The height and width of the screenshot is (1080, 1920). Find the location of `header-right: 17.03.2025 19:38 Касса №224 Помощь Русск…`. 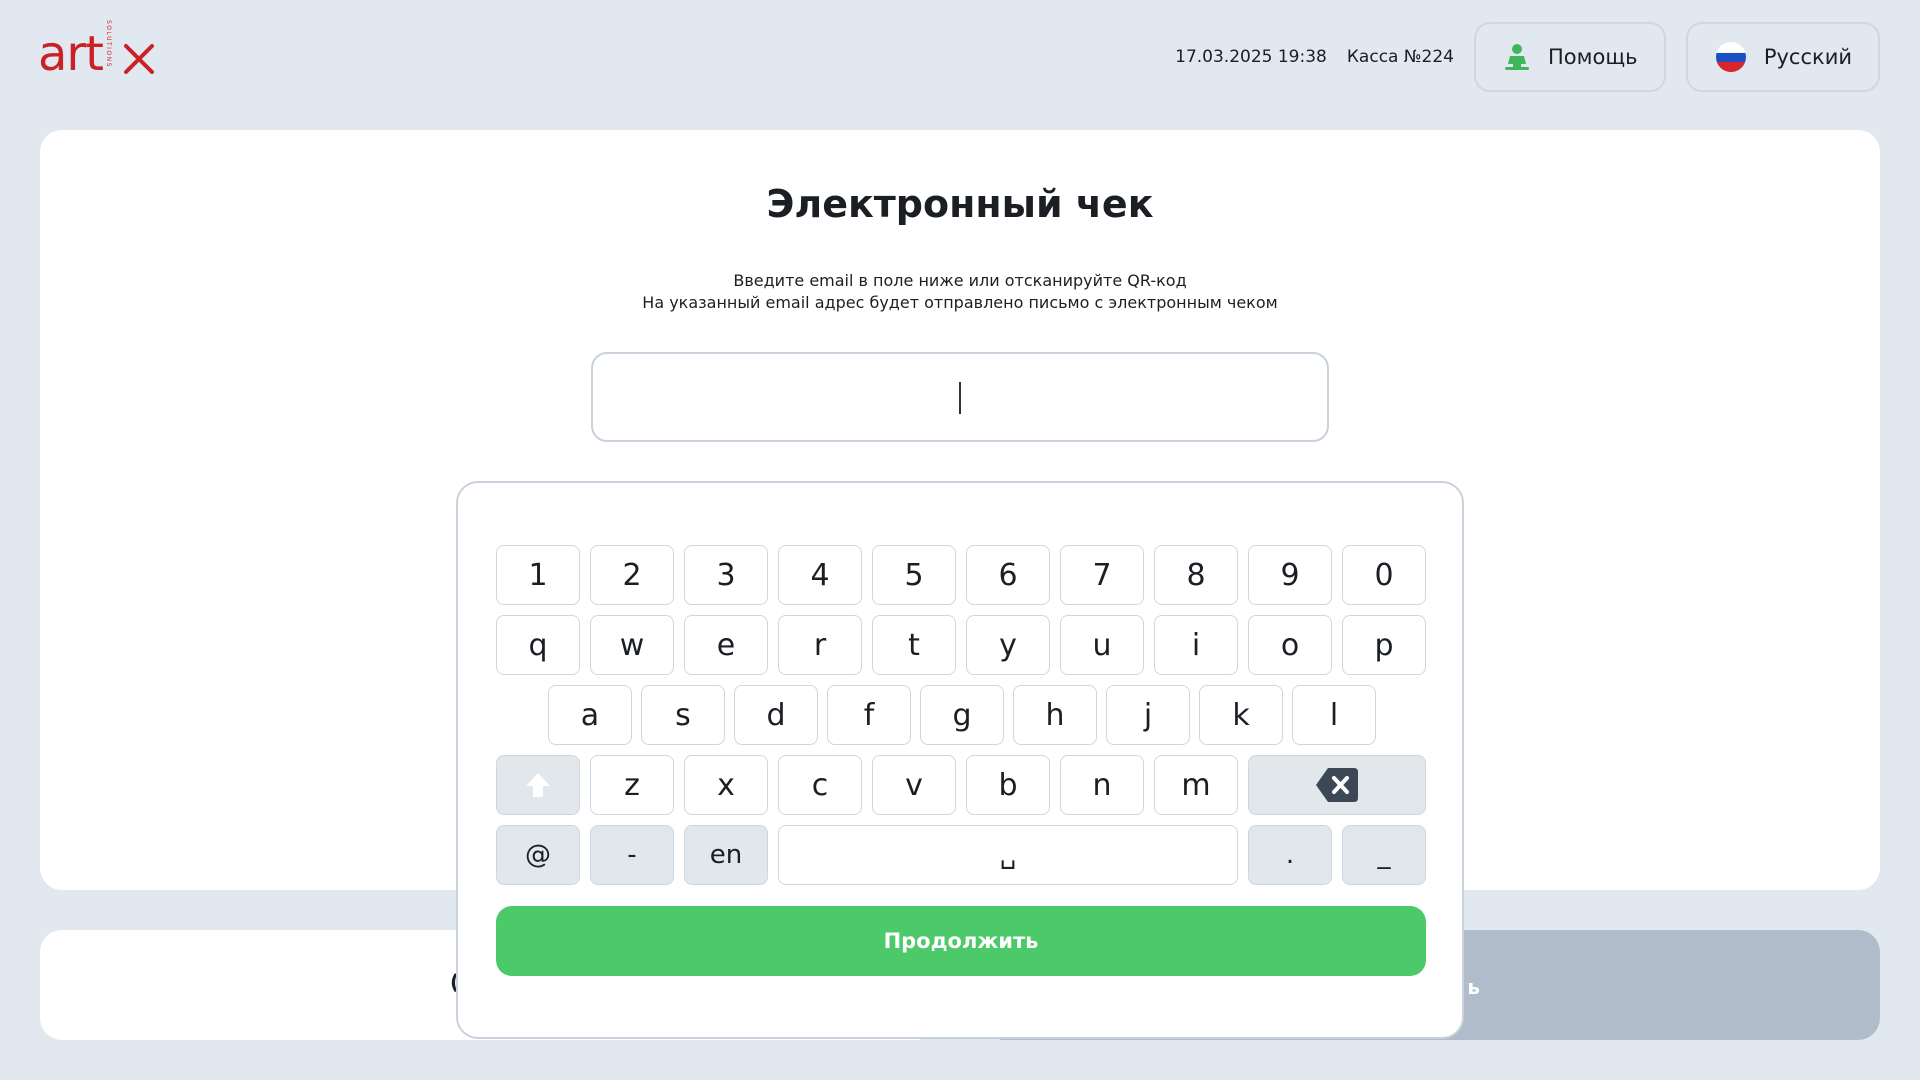

header-right: 17.03.2025 19:38 Касса №224 Помощь Русск… is located at coordinates (1527, 57).